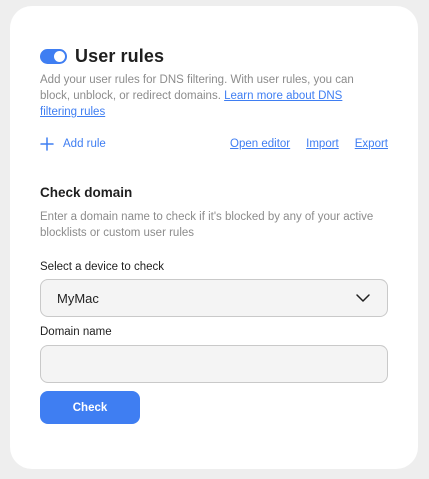 The height and width of the screenshot is (479, 429). What do you see at coordinates (214, 144) in the screenshot?
I see `rules-actions: Add rule Open editor Import Export` at bounding box center [214, 144].